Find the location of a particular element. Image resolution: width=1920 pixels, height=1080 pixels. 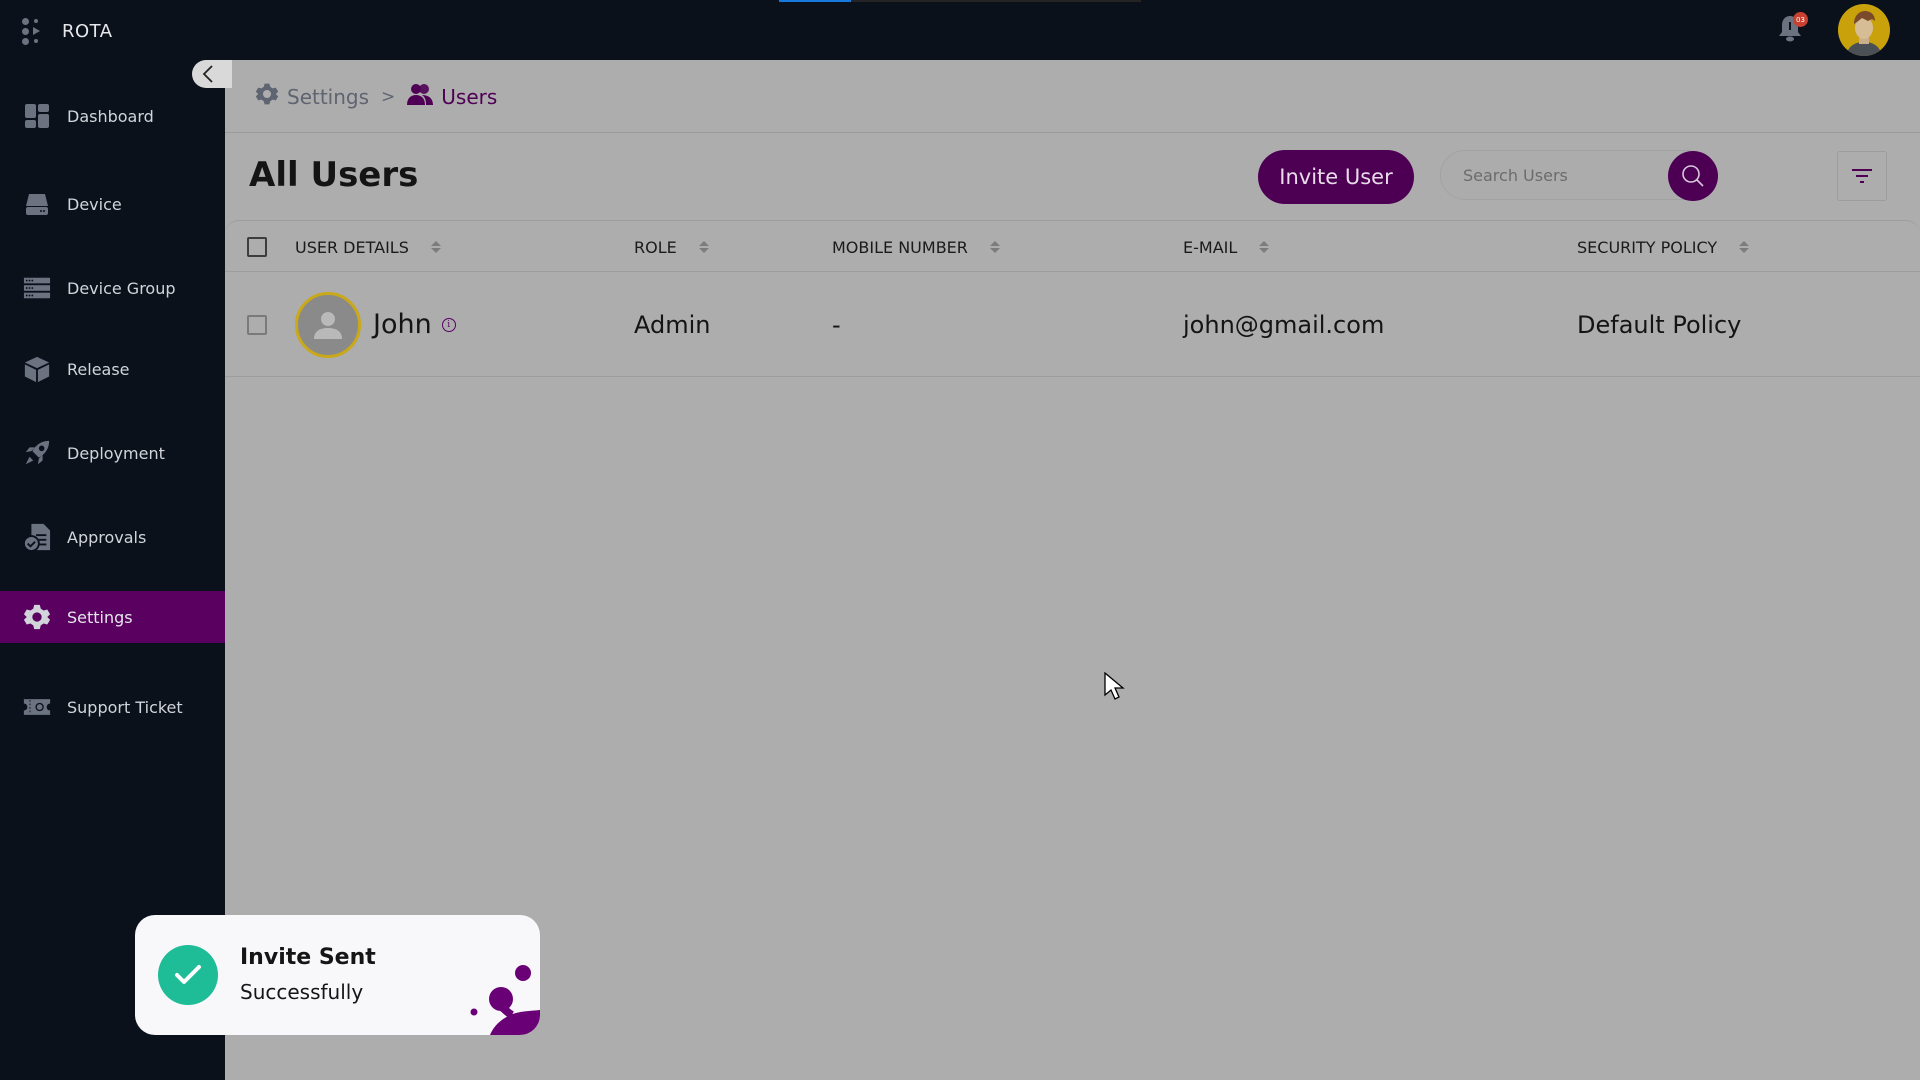

select-all-cell is located at coordinates (257, 247).